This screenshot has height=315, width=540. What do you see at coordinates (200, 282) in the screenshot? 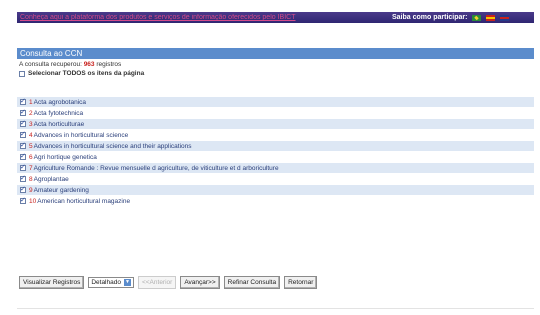
I see `next-button: Avançar>>` at bounding box center [200, 282].